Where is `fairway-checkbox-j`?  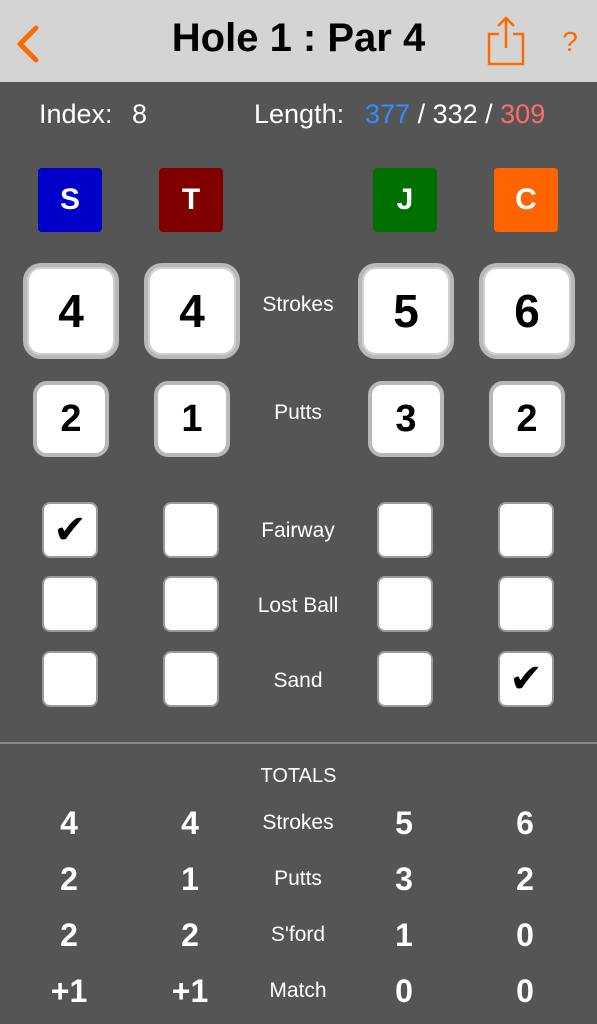 fairway-checkbox-j is located at coordinates (405, 530).